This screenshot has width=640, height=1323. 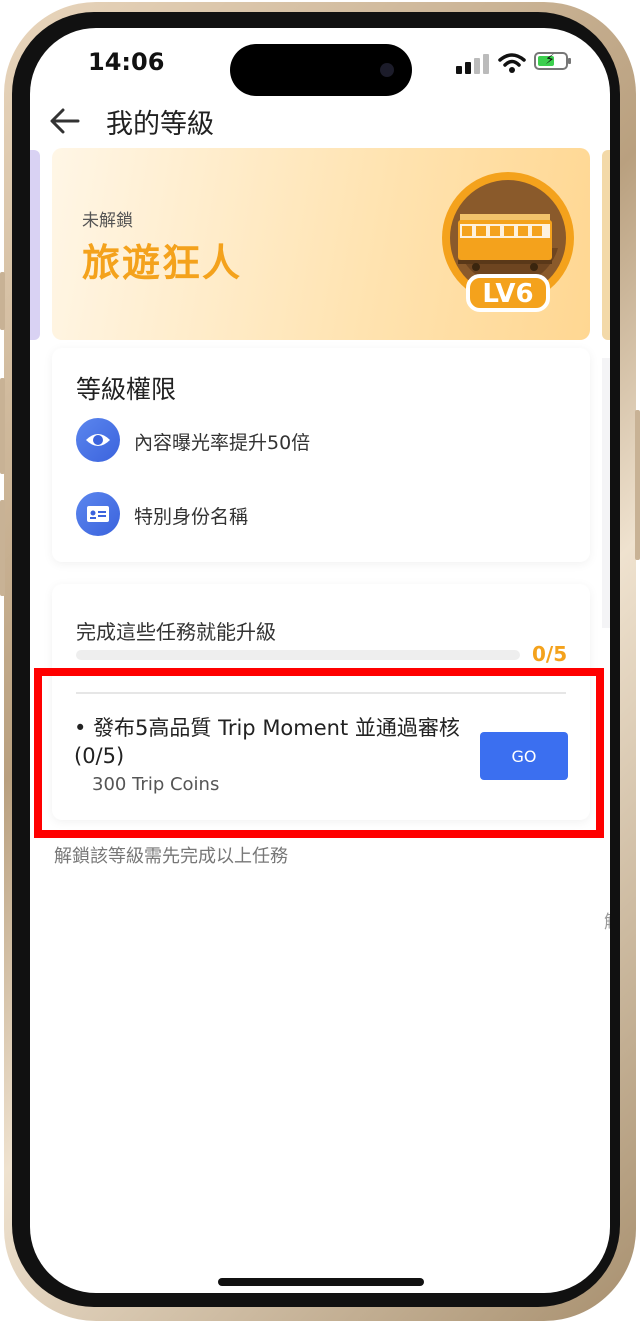 I want to click on home-indicator, so click(x=321, y=1282).